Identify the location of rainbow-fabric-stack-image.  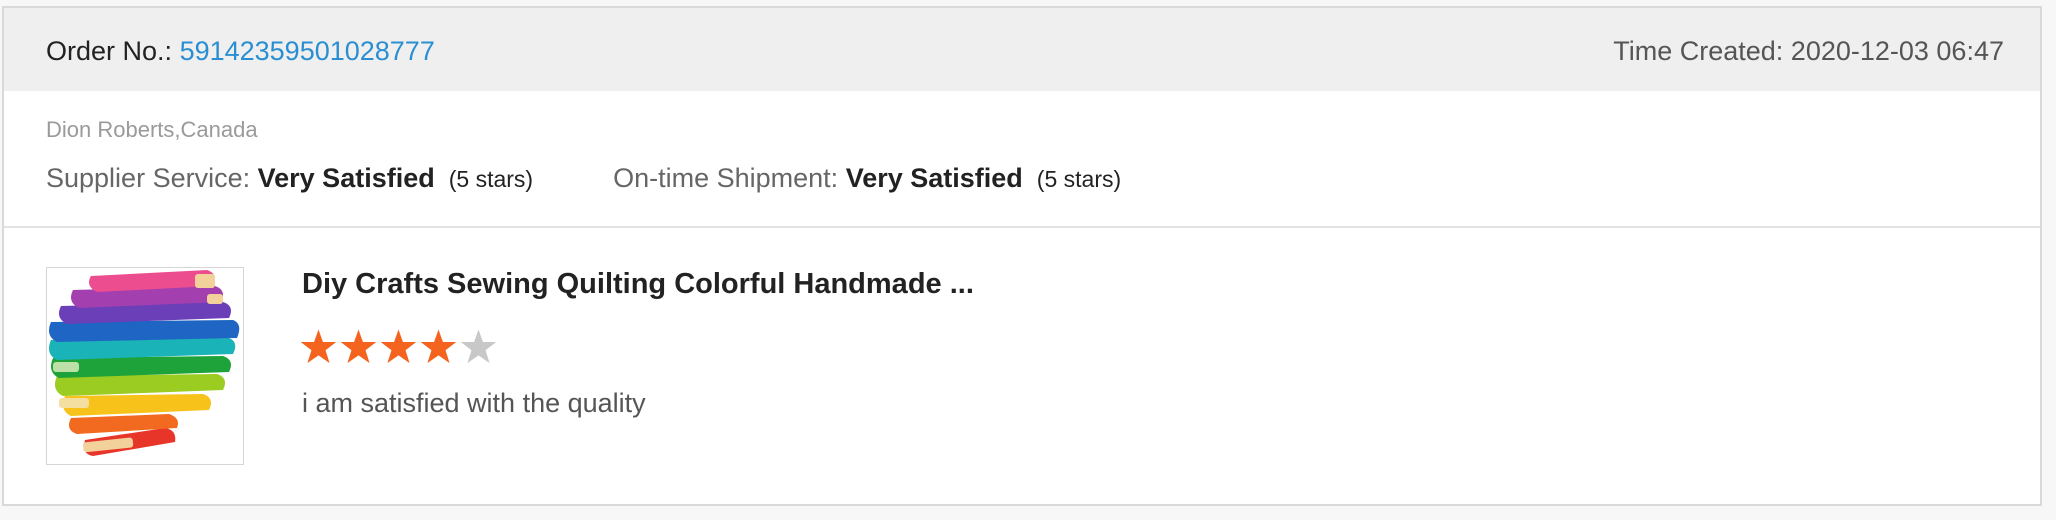
(145, 366).